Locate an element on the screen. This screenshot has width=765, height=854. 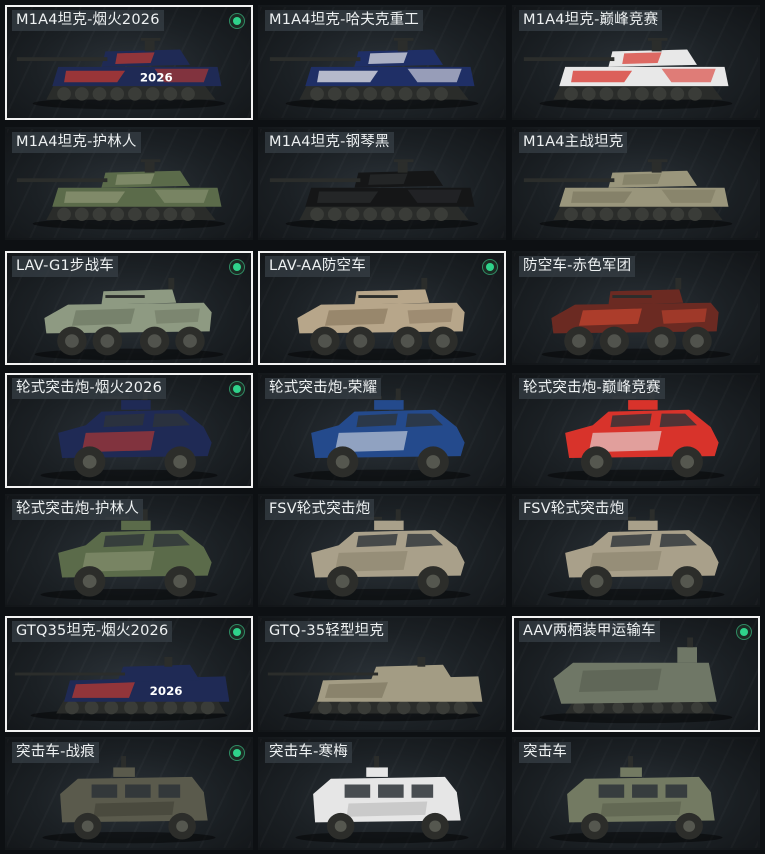
skin-card-label: 轮式突击炮-荣耀 is located at coordinates (323, 388).